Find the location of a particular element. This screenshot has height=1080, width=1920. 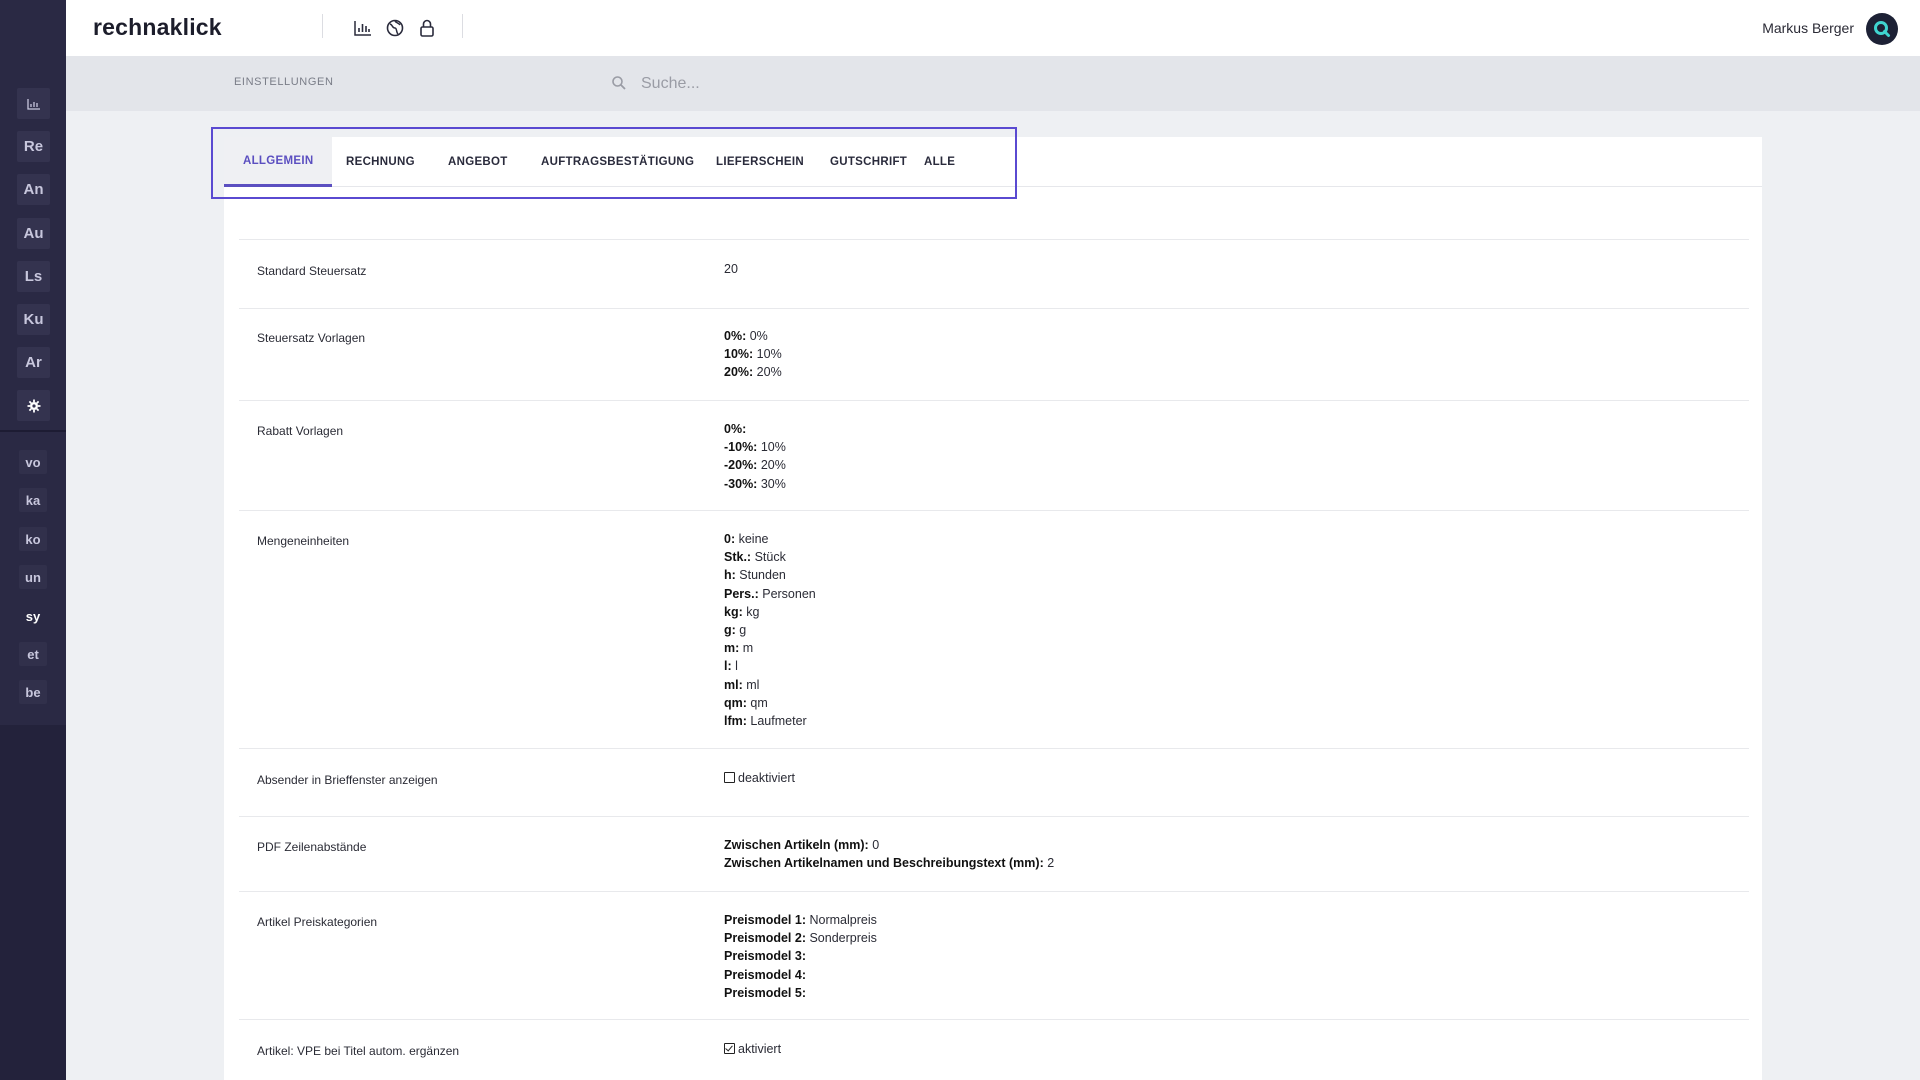

sidebar-item-vo: vo is located at coordinates (33, 462).